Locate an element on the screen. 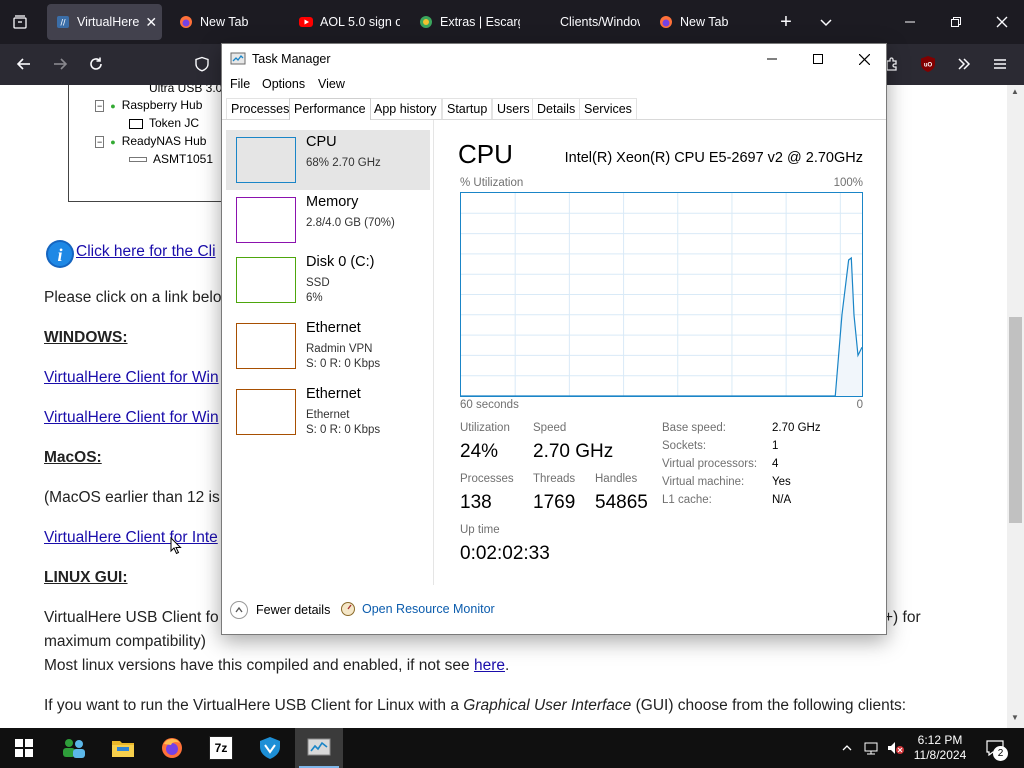 This screenshot has width=1024, height=768. fewer-details-button: Fewer details is located at coordinates (280, 610).